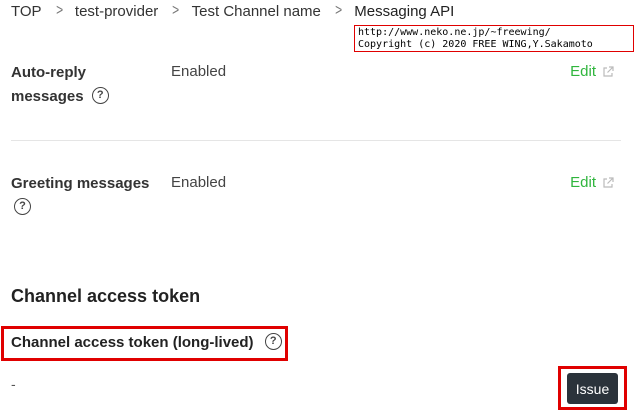 Image resolution: width=640 pixels, height=412 pixels. I want to click on section-title-channel-access-token: Channel access token, so click(106, 296).